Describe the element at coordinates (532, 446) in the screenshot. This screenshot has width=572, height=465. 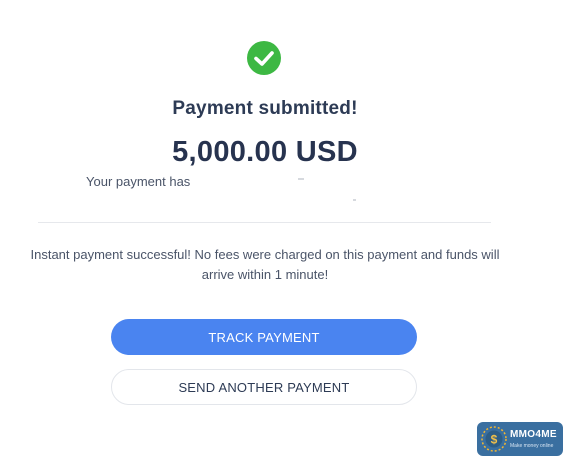
I see `watermark-tagline: Make money online` at that location.